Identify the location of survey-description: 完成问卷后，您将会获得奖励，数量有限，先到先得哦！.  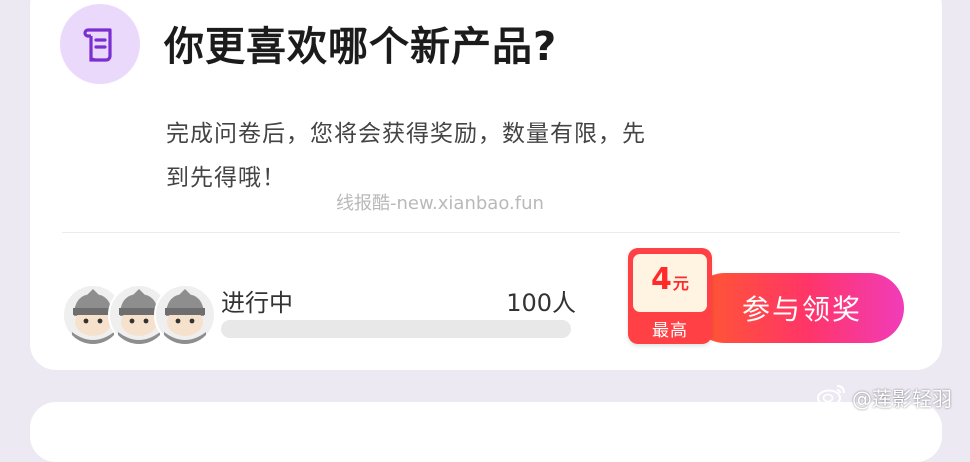
(406, 156).